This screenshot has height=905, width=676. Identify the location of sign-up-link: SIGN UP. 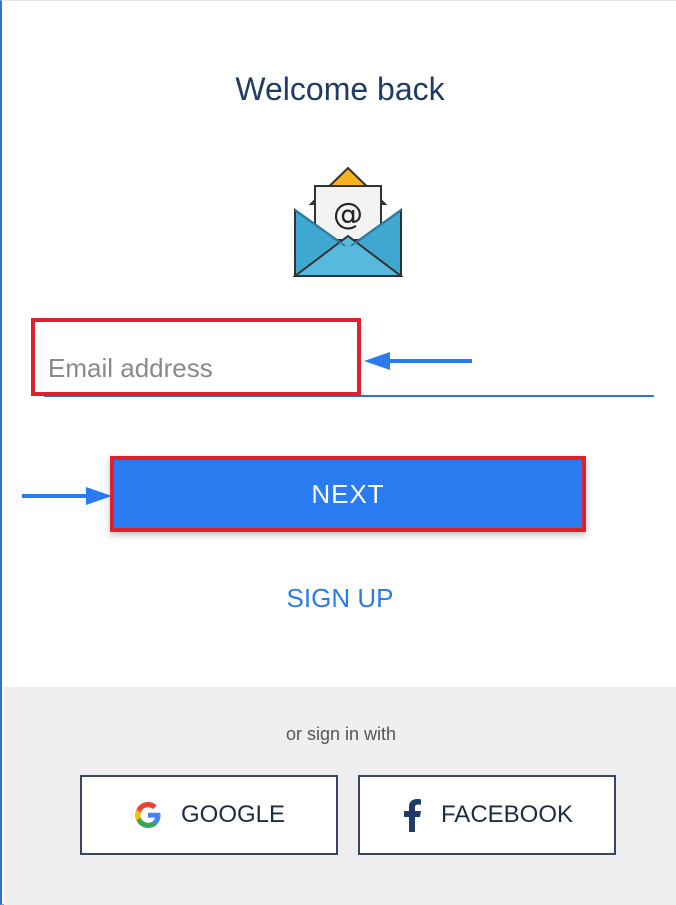
(339, 598).